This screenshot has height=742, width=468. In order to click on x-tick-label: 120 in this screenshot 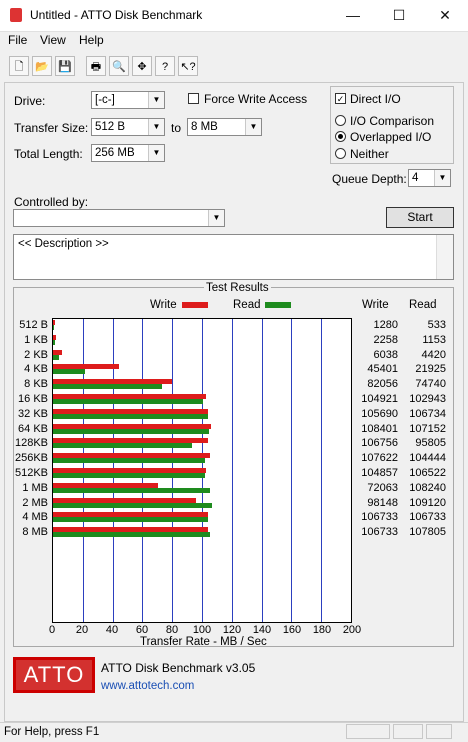, I will do `click(232, 630)`.